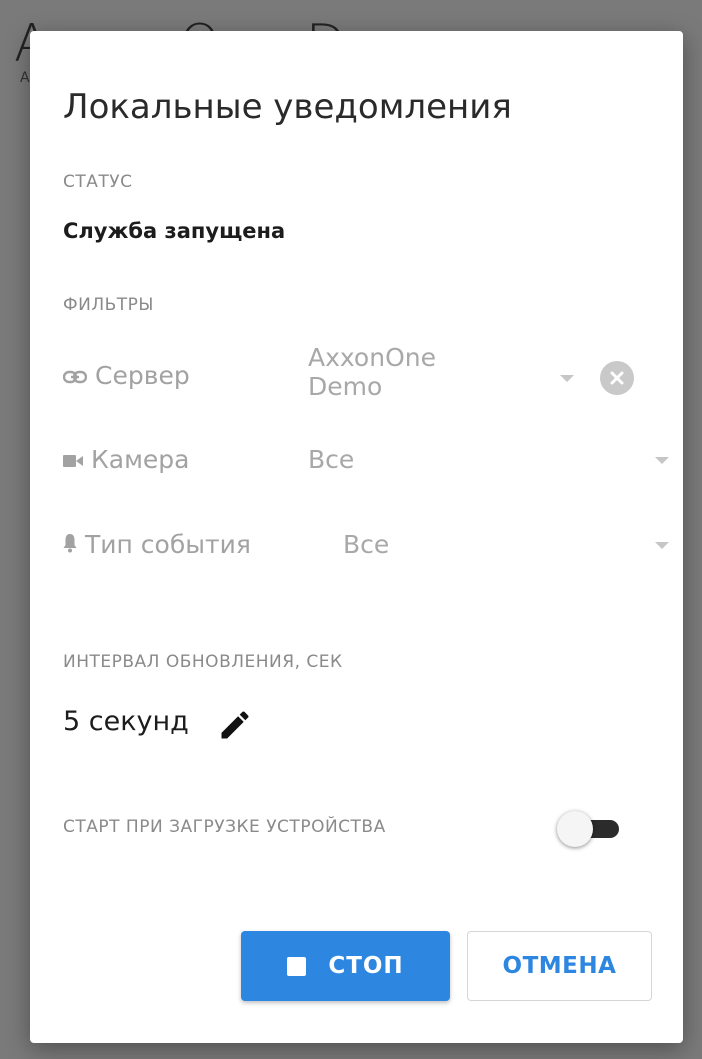 The height and width of the screenshot is (1059, 702). Describe the element at coordinates (366, 544) in the screenshot. I see `event-type-select-value: Все` at that location.